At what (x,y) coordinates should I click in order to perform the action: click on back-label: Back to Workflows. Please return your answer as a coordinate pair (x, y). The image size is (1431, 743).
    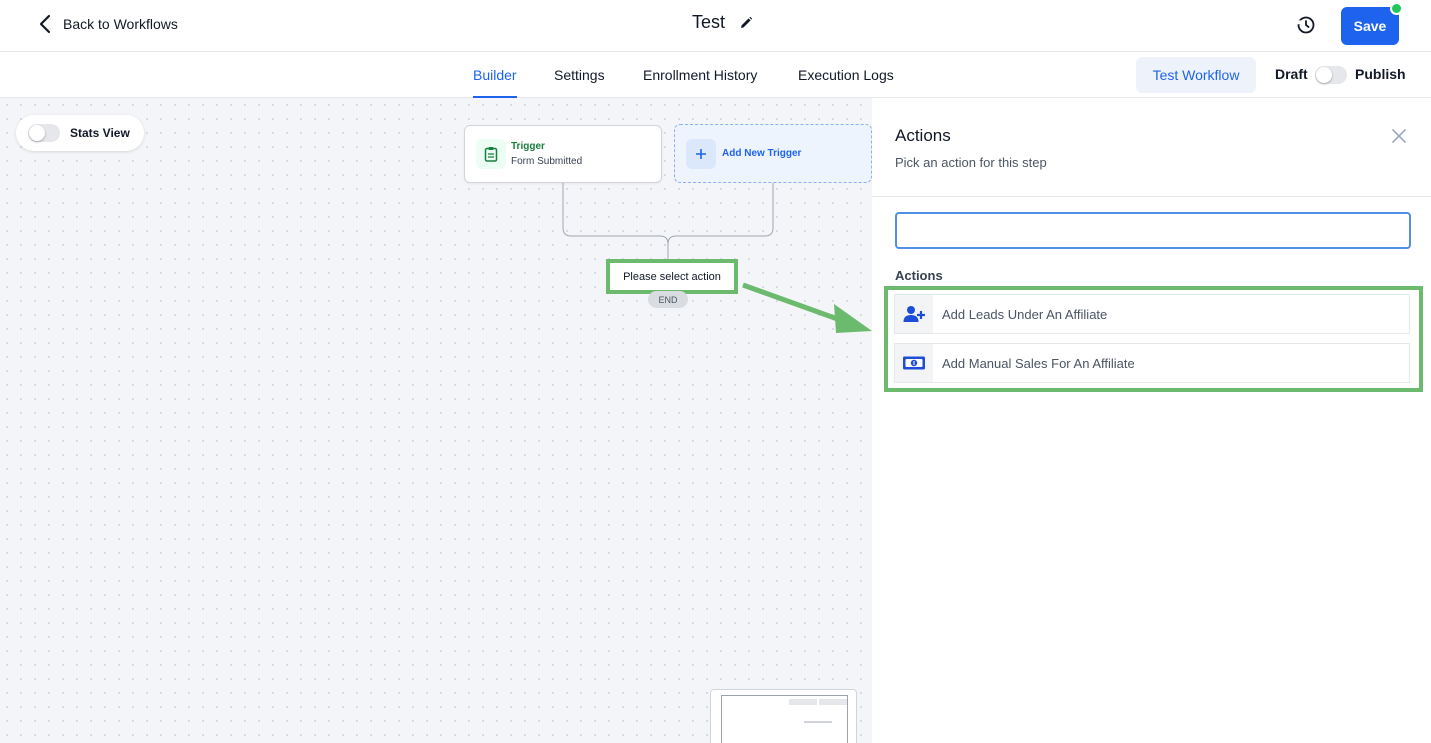
    Looking at the image, I should click on (120, 24).